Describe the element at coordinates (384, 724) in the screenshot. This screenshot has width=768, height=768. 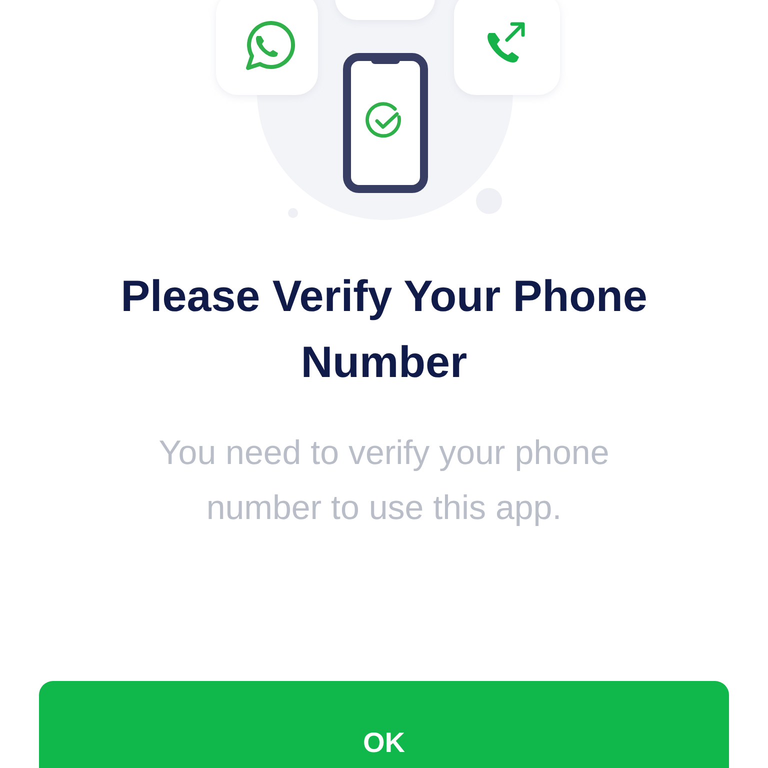
I see `ok-button: OK` at that location.